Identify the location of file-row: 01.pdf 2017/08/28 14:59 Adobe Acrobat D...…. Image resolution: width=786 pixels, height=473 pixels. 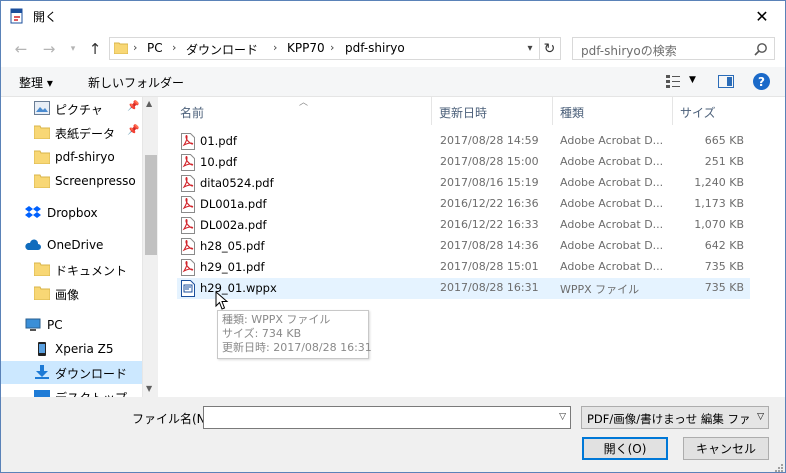
(463, 141).